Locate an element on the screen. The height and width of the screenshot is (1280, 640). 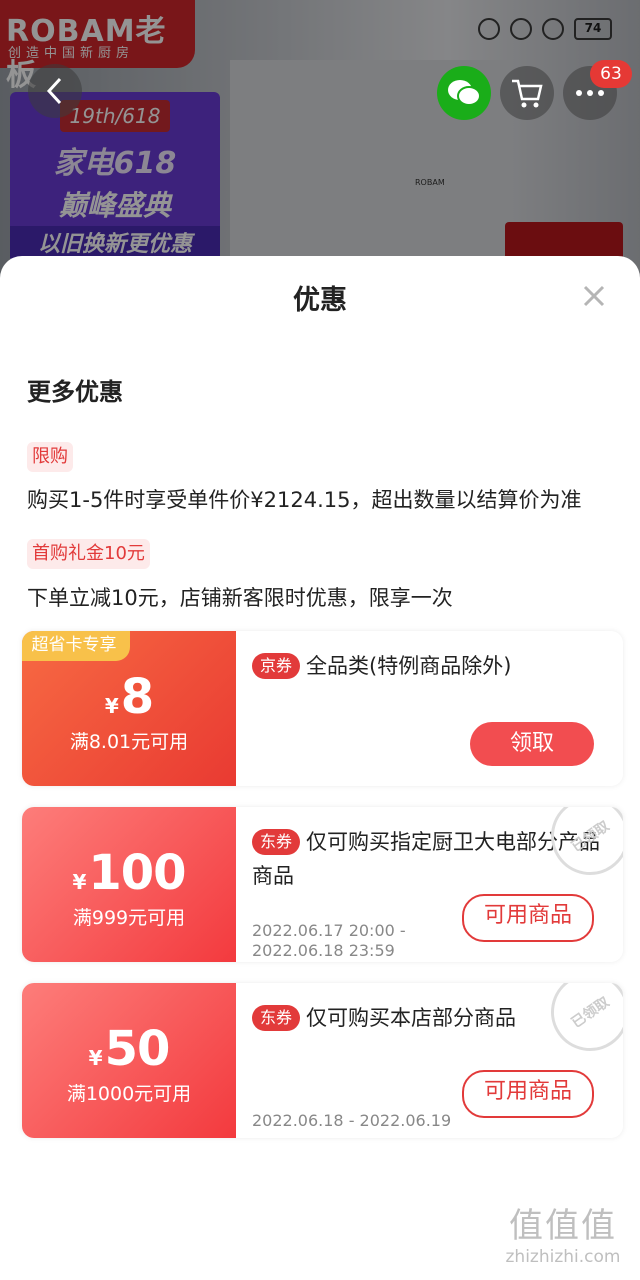
close-icon is located at coordinates (594, 296).